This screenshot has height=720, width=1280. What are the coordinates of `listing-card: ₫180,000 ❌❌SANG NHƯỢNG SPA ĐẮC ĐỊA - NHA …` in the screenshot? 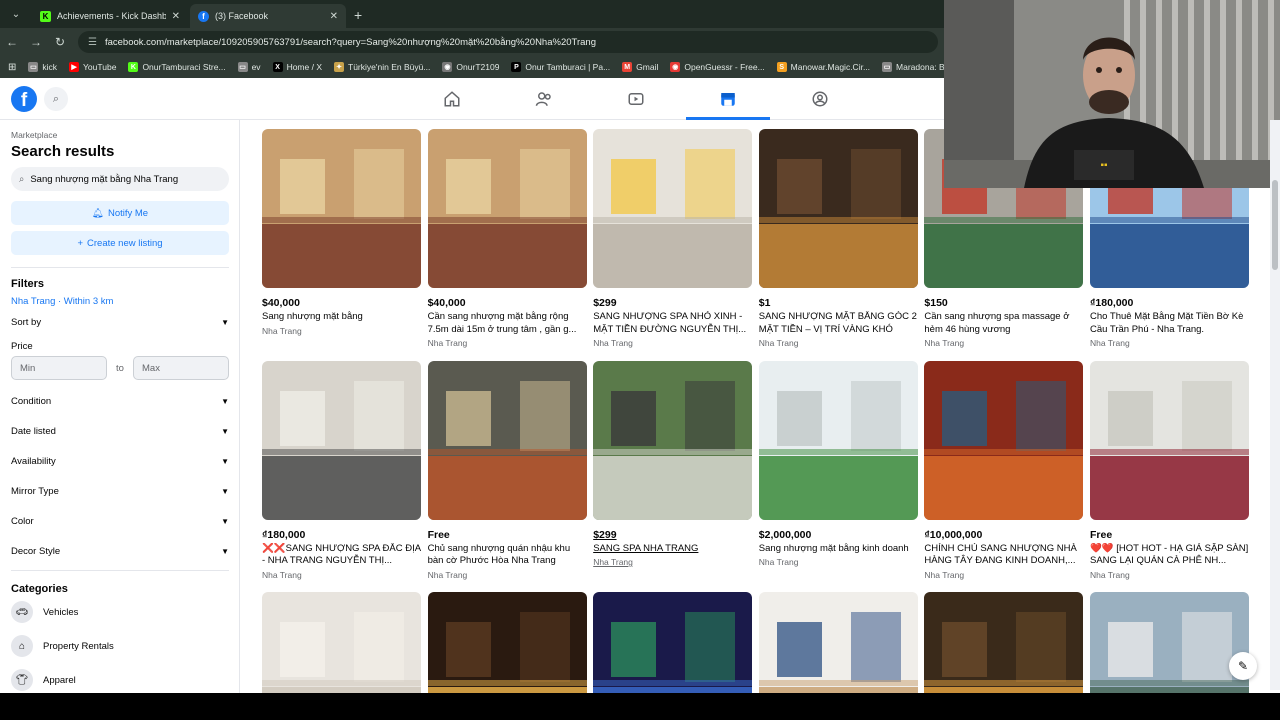 It's located at (341, 470).